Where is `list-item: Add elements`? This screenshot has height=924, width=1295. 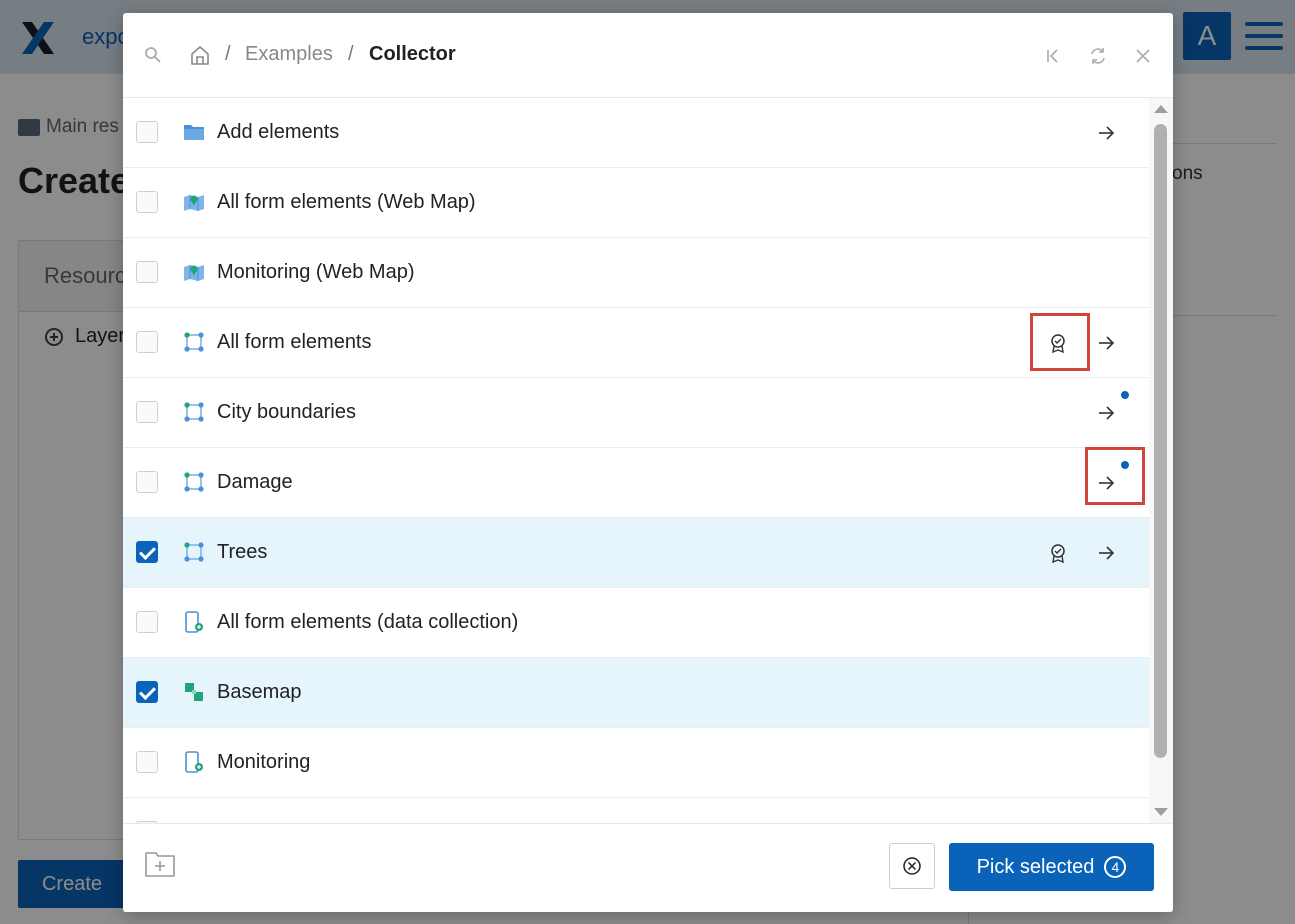
list-item: Add elements is located at coordinates (636, 133).